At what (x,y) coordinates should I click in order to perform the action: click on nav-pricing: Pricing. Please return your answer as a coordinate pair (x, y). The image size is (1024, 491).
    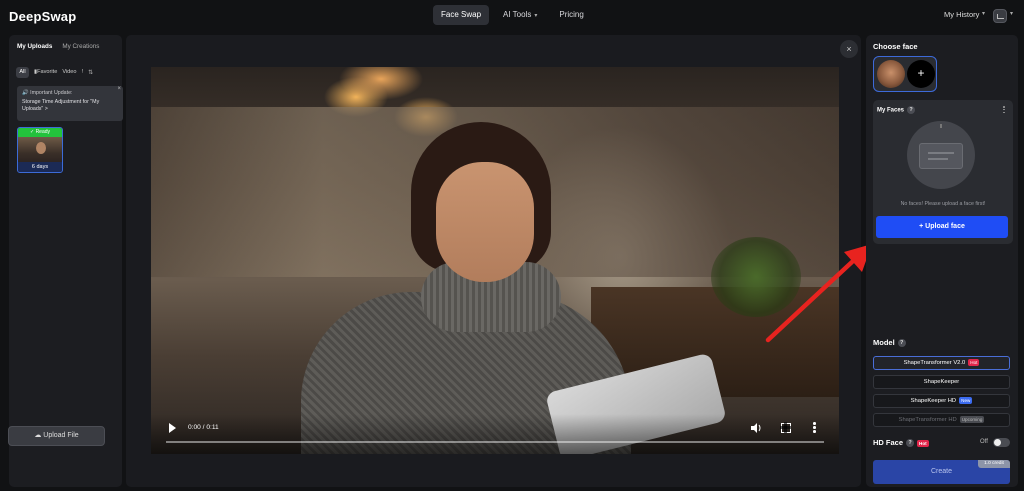
    Looking at the image, I should click on (571, 15).